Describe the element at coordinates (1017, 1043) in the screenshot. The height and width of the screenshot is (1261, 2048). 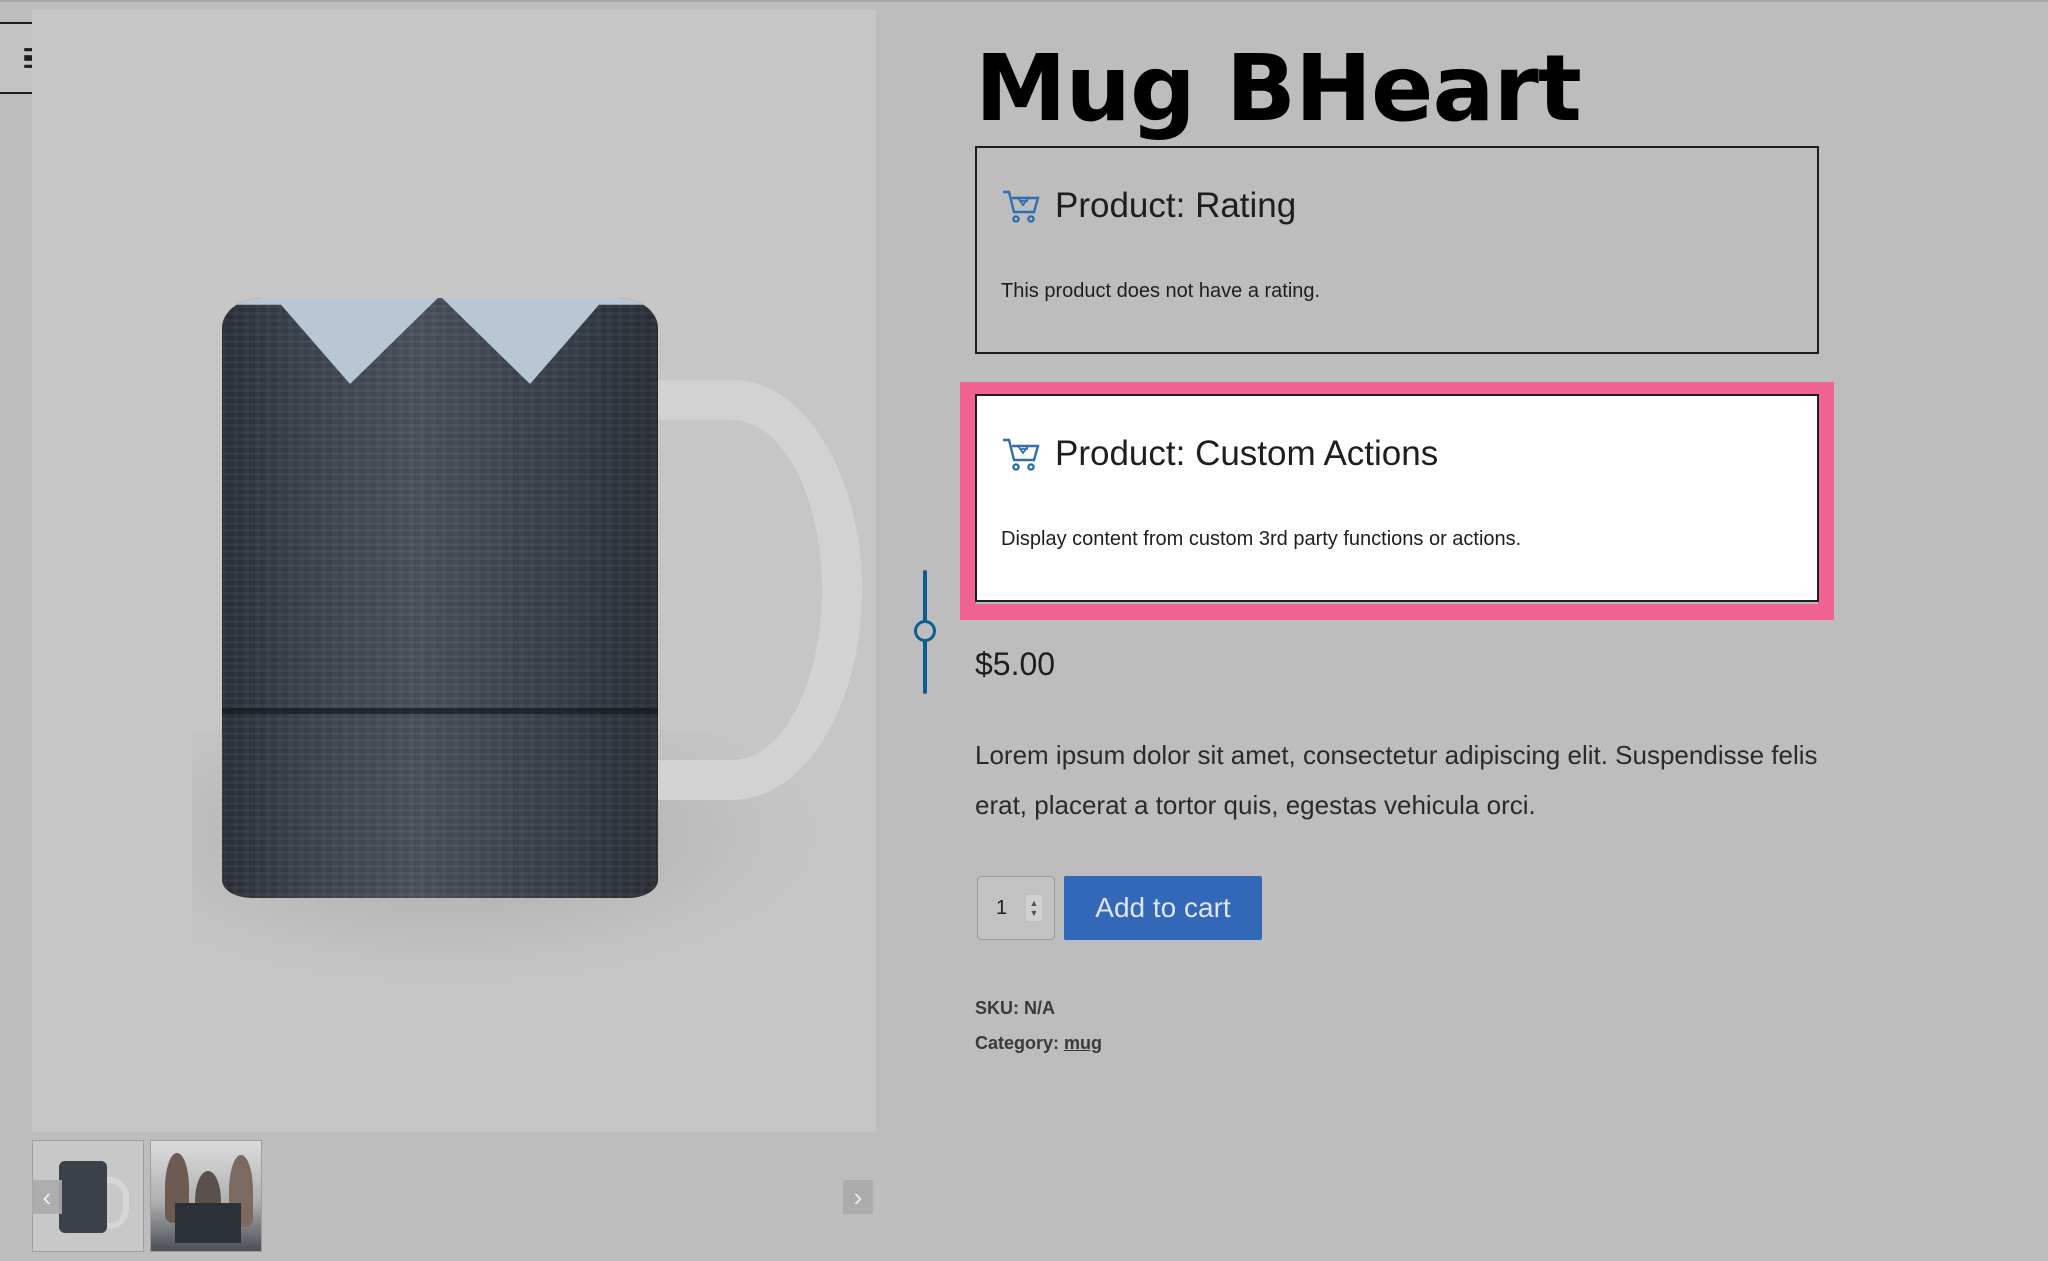
I see `category-label: Category:` at that location.